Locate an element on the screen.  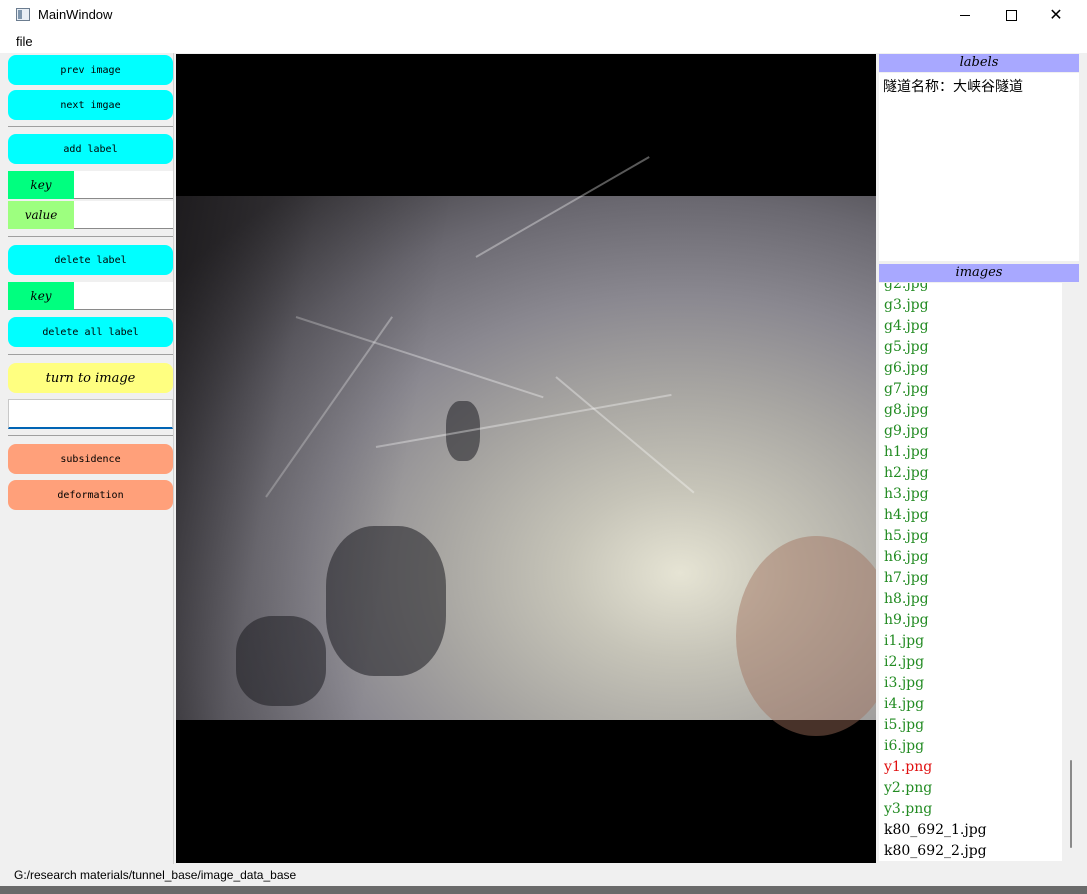
delete-all-label-button: delete all label is located at coordinates (90, 332).